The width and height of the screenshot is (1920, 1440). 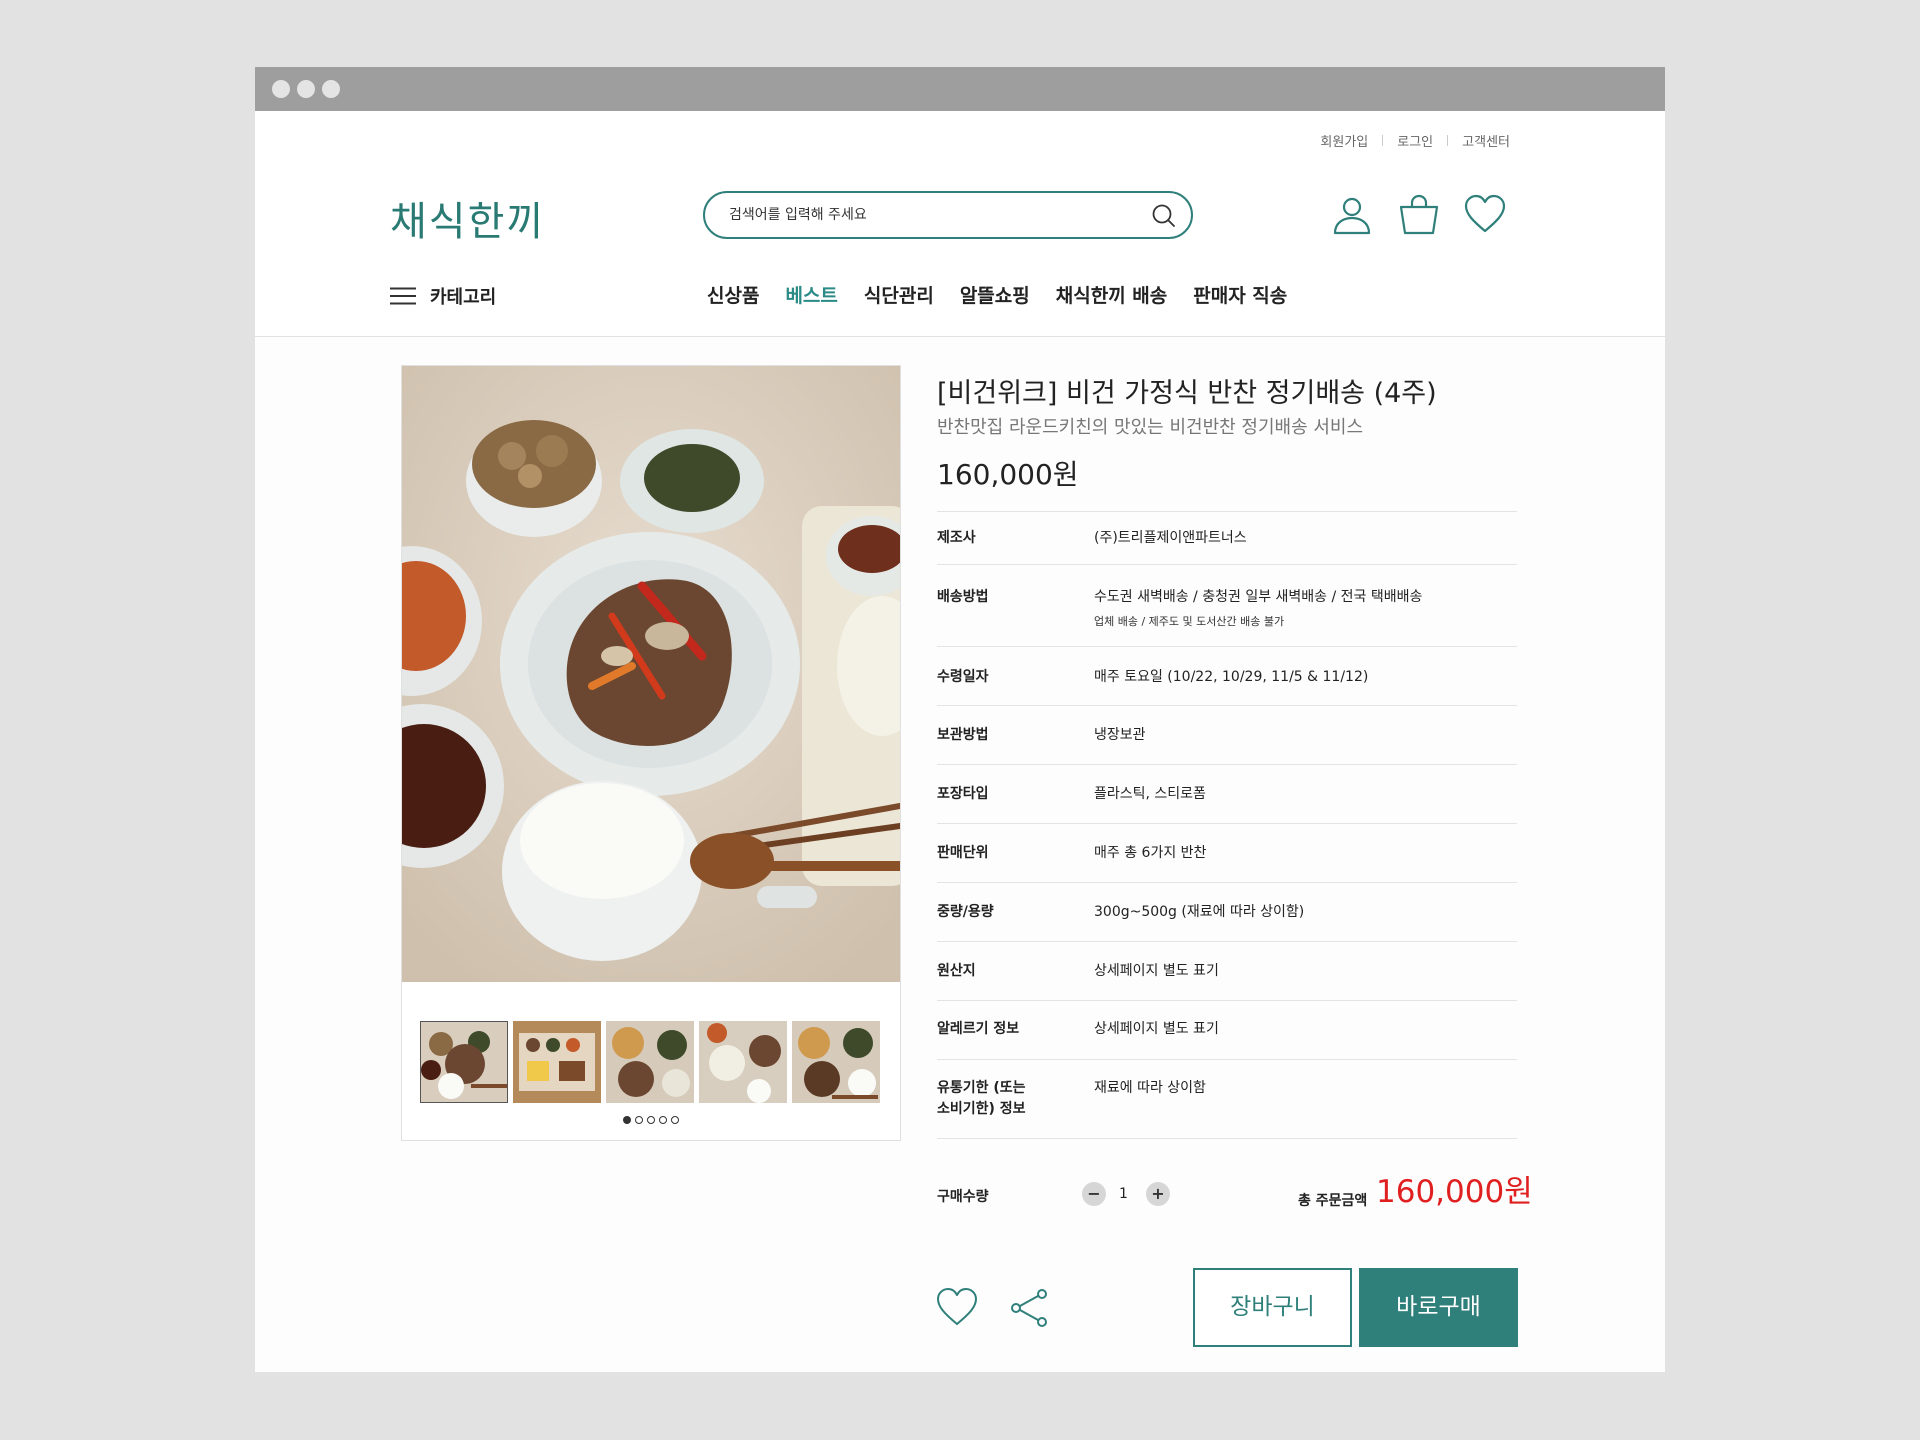 I want to click on spec-value: 매주 토요일 (10/22, 10/29, 11/5 & 11/12), so click(x=1231, y=677).